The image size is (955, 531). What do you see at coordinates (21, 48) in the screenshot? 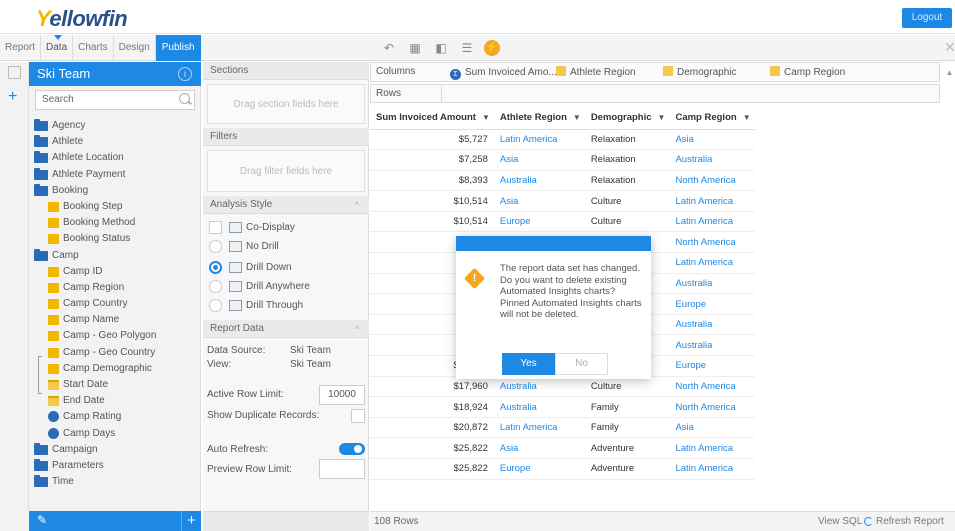
I see `menu-report: Report` at bounding box center [21, 48].